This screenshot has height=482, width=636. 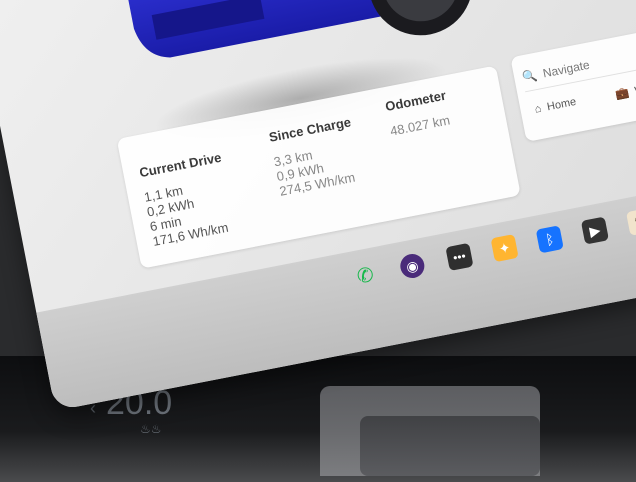 I want to click on odometer-column: Odometer 48.027 km, so click(x=418, y=113).